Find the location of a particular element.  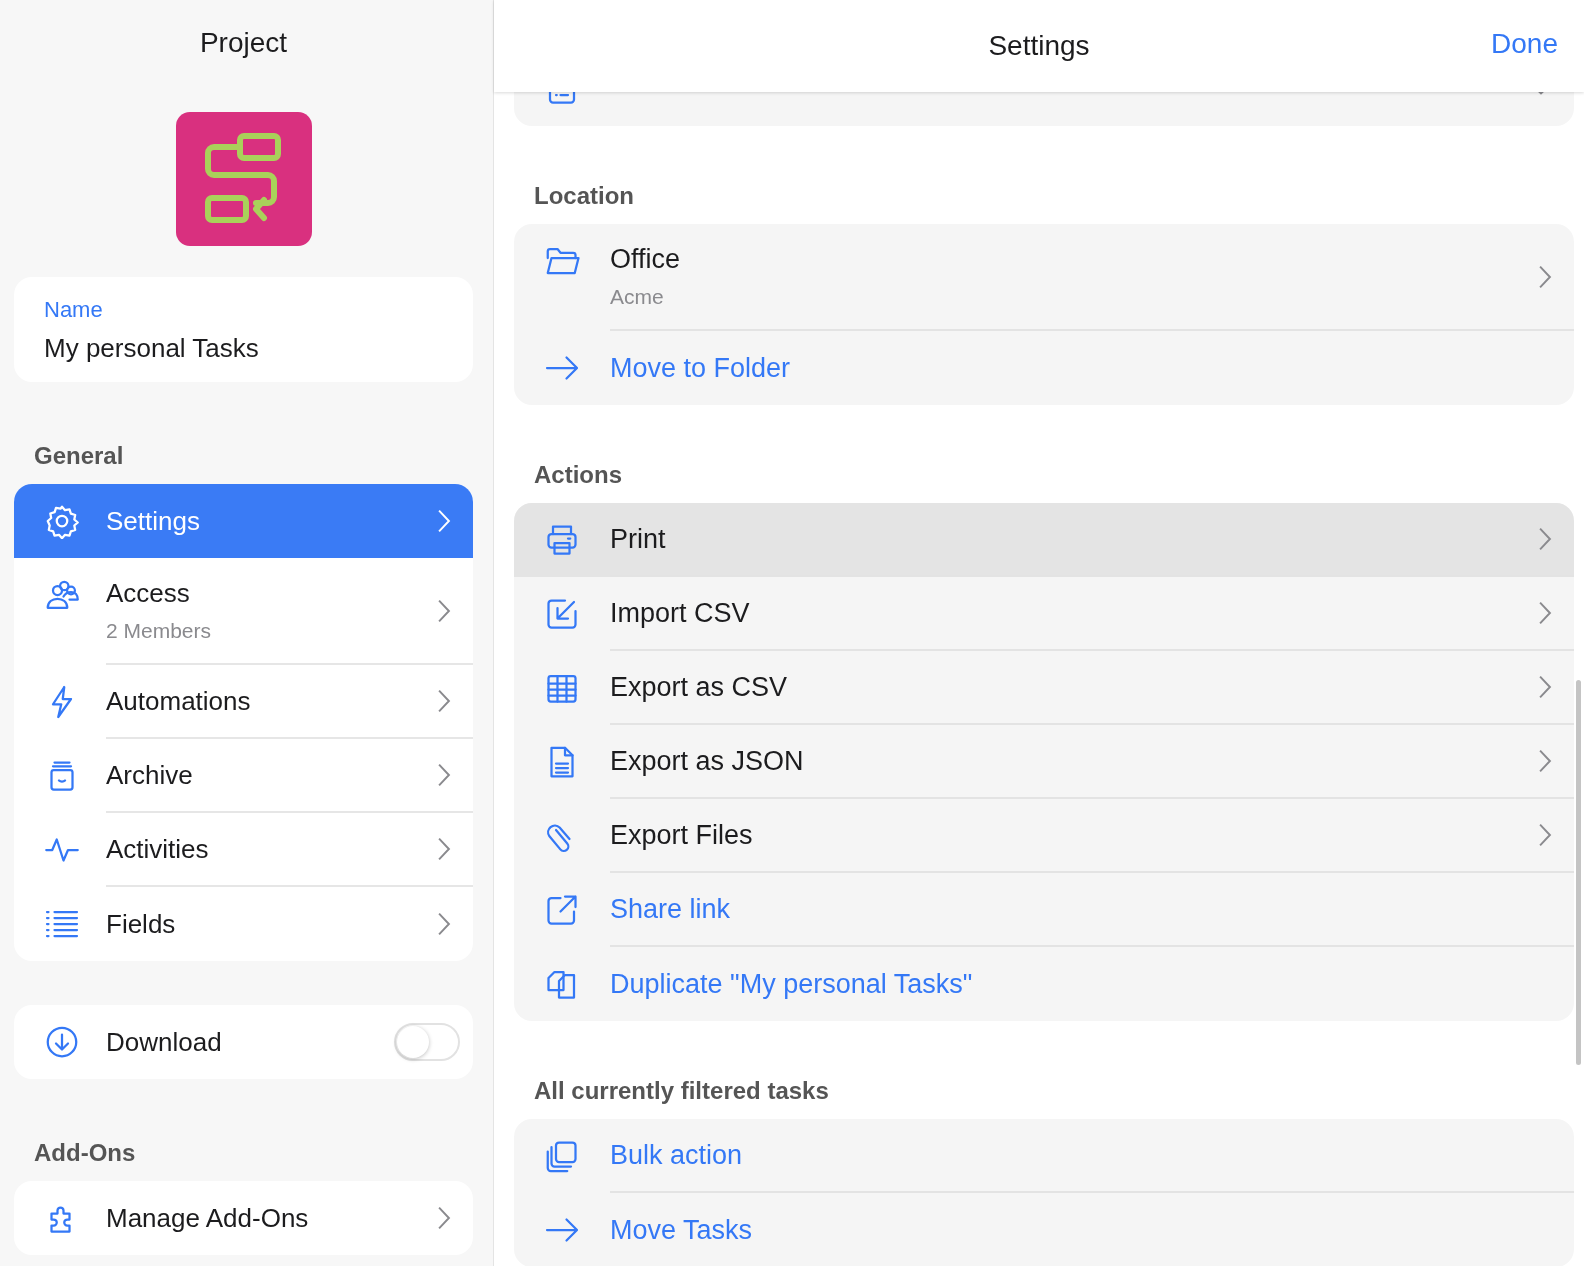

field-value: My personal Tasks is located at coordinates (152, 348).